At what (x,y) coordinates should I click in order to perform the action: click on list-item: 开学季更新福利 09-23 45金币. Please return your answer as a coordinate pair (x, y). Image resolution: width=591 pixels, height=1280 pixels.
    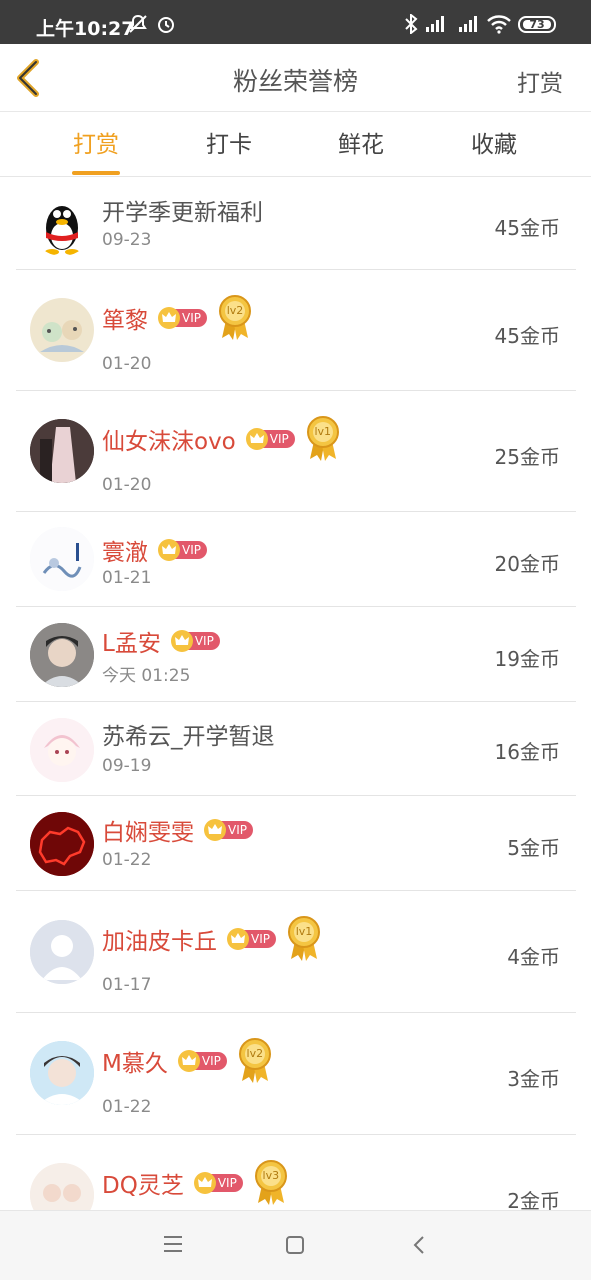
    Looking at the image, I should click on (296, 224).